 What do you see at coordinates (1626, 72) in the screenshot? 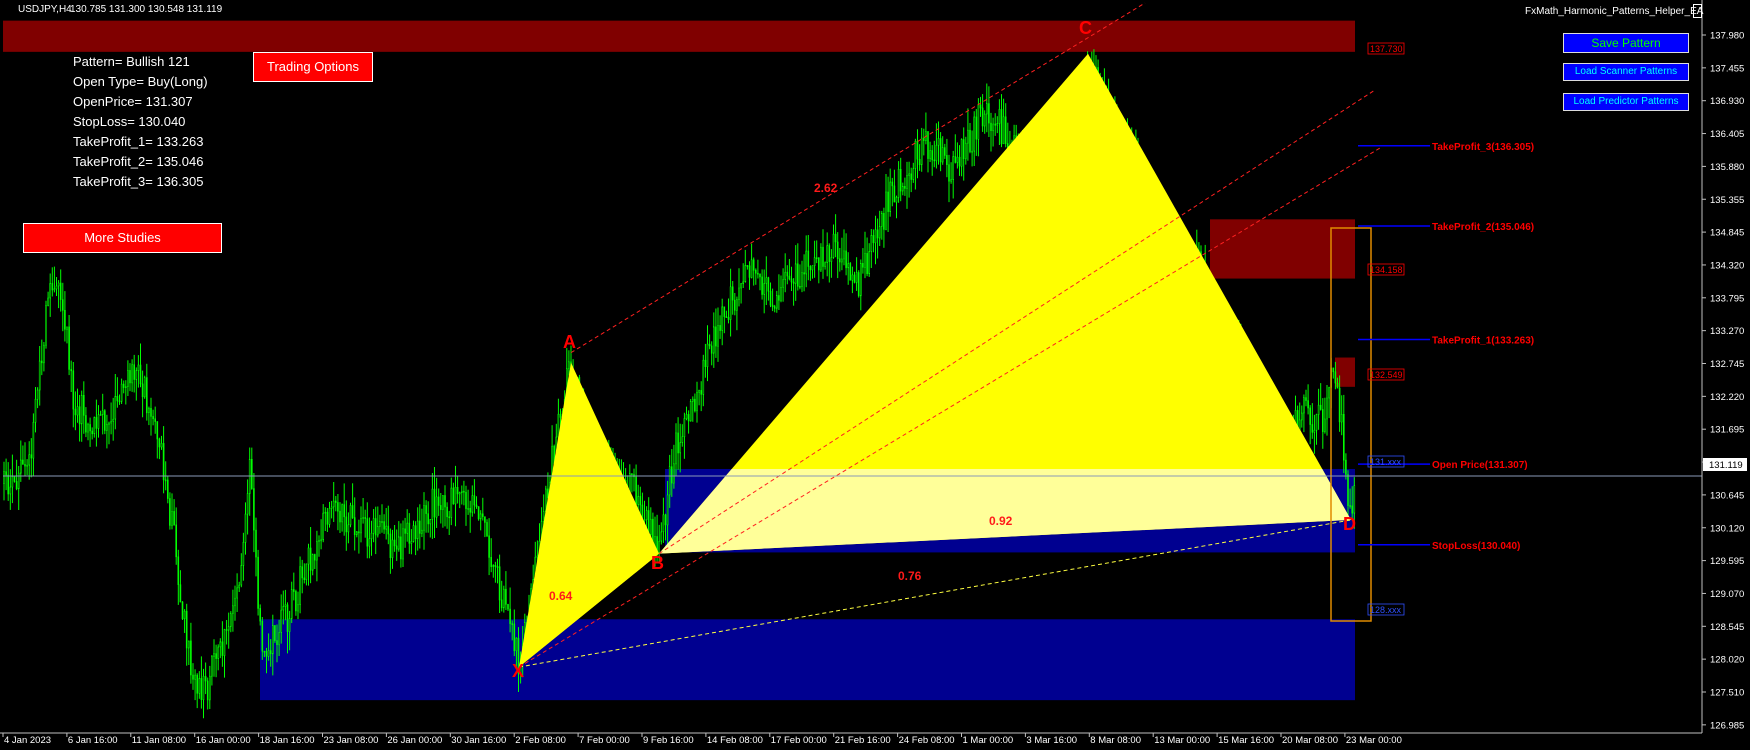
I see `load-scanner-patterns-button: Load Scanner Patterns` at bounding box center [1626, 72].